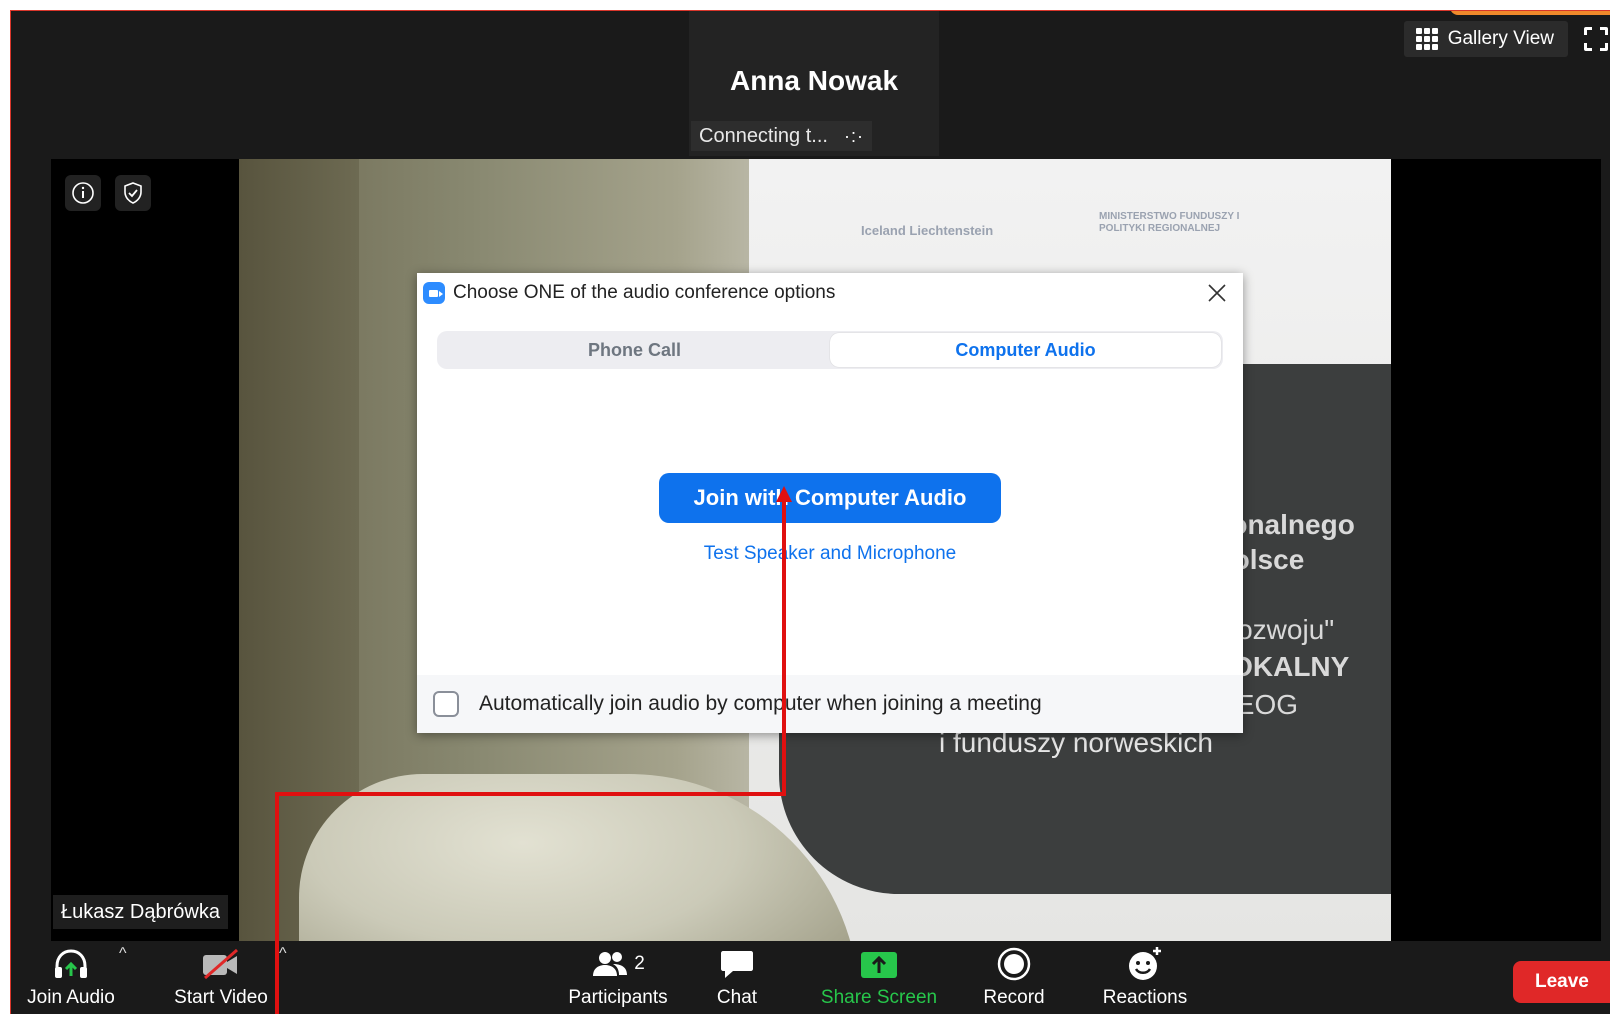 The height and width of the screenshot is (1014, 1610). What do you see at coordinates (853, 135) in the screenshot?
I see `loading-dots-icon: ·:·` at bounding box center [853, 135].